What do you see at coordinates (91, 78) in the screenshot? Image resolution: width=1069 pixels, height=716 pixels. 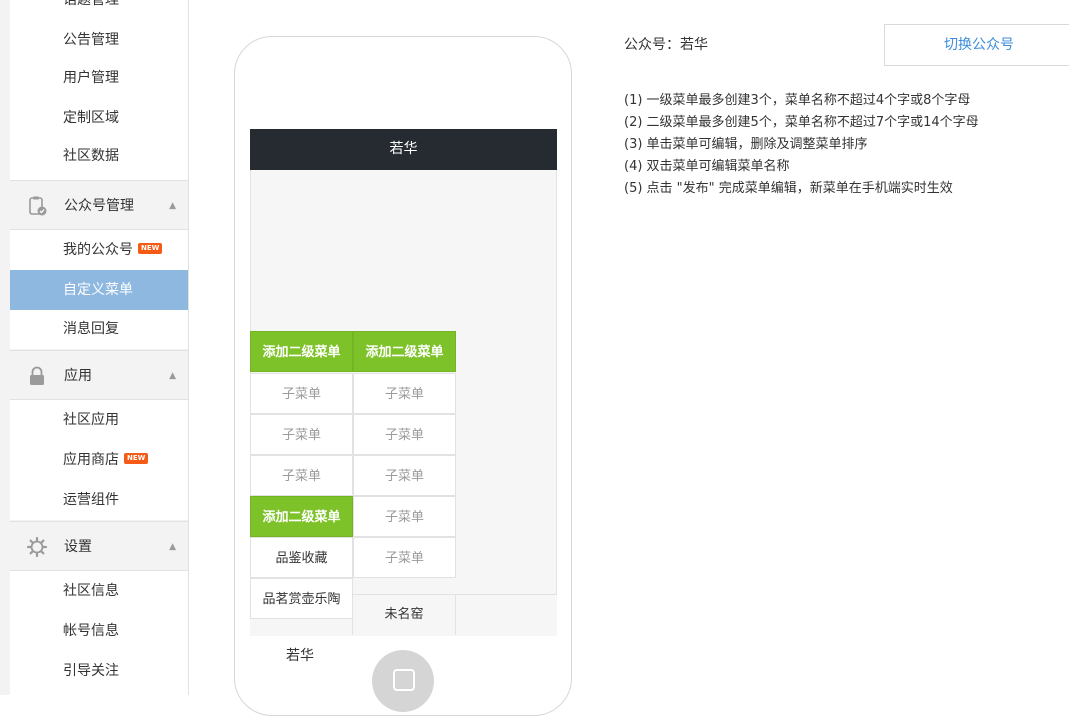 I see `sidebar-item-label: 用户管理` at bounding box center [91, 78].